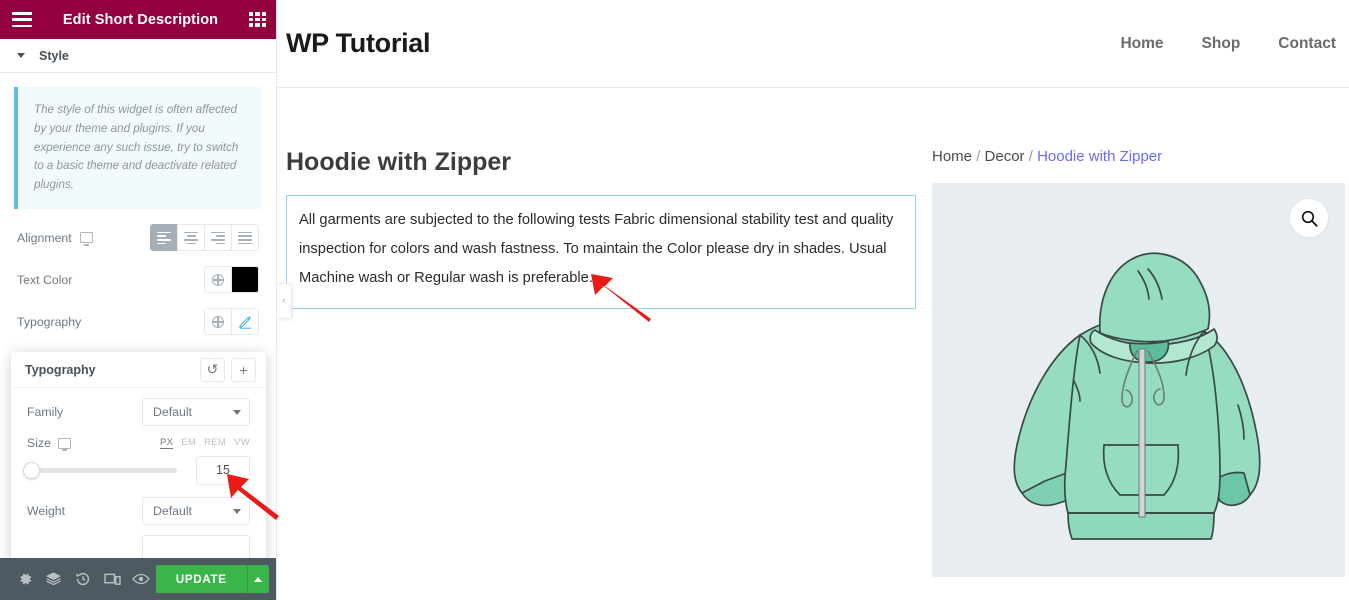 This screenshot has width=1349, height=600. Describe the element at coordinates (138, 238) in the screenshot. I see `control-alignment: Alignment` at that location.